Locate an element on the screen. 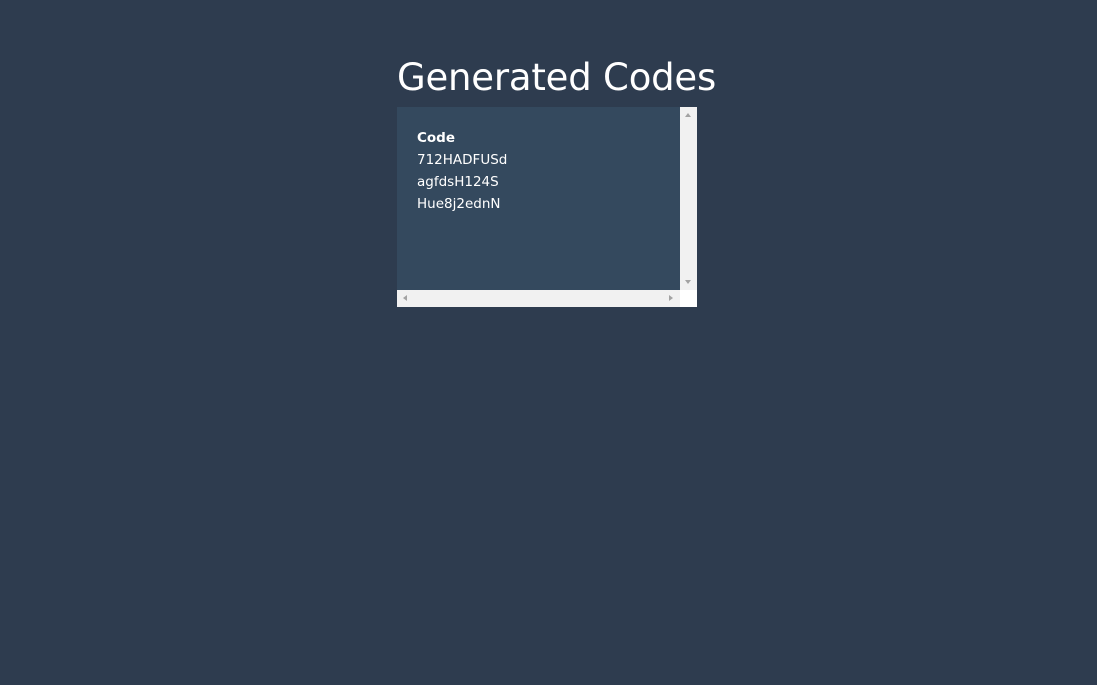 The image size is (1097, 685). code-cell: 712HADFUSd is located at coordinates (462, 160).